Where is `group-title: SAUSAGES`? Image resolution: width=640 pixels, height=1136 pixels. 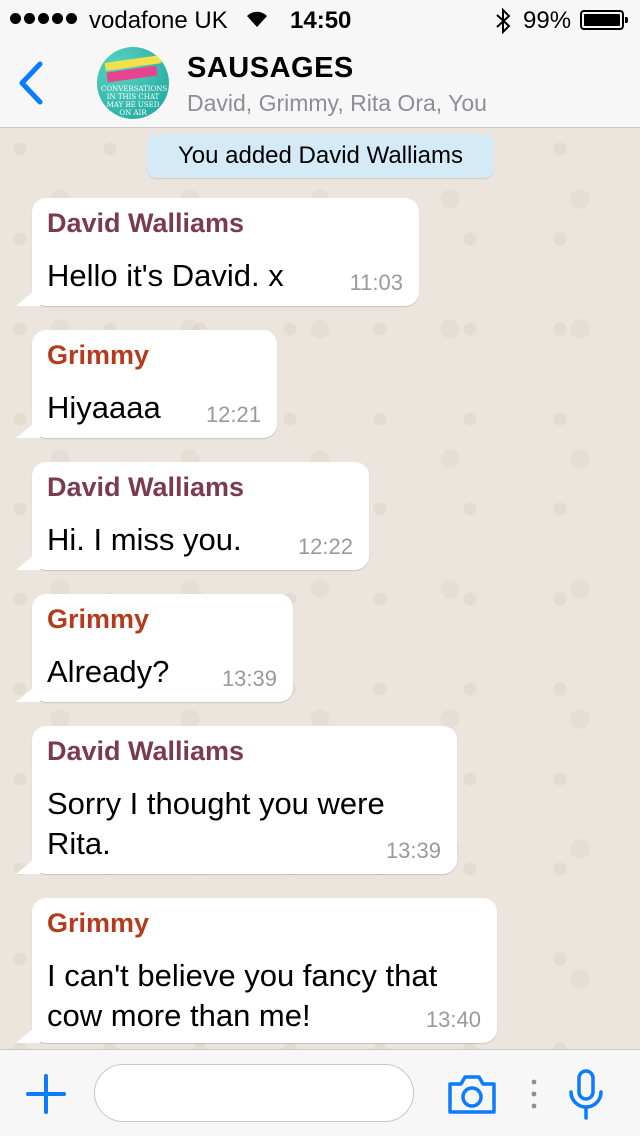
group-title: SAUSAGES is located at coordinates (270, 68).